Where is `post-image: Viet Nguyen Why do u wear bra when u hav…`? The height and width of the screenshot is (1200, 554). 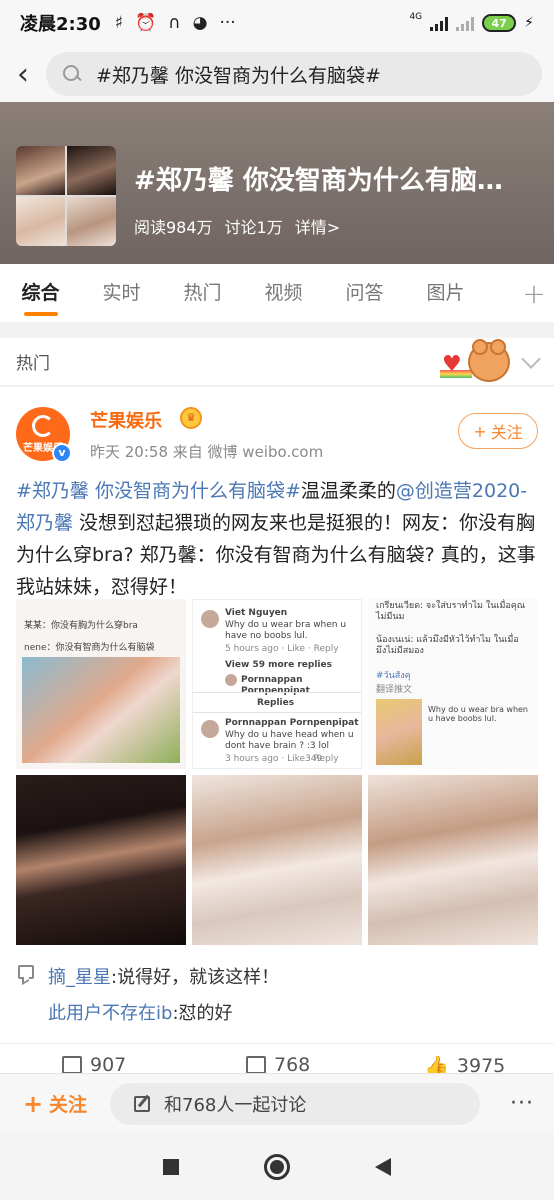
post-image: Viet Nguyen Why do u wear bra when u hav… is located at coordinates (277, 684).